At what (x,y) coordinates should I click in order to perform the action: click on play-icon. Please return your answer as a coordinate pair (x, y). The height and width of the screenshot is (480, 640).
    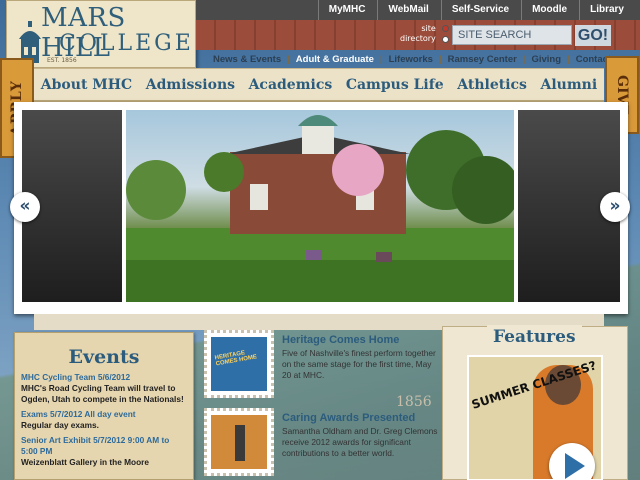
    Looking at the image, I should click on (575, 466).